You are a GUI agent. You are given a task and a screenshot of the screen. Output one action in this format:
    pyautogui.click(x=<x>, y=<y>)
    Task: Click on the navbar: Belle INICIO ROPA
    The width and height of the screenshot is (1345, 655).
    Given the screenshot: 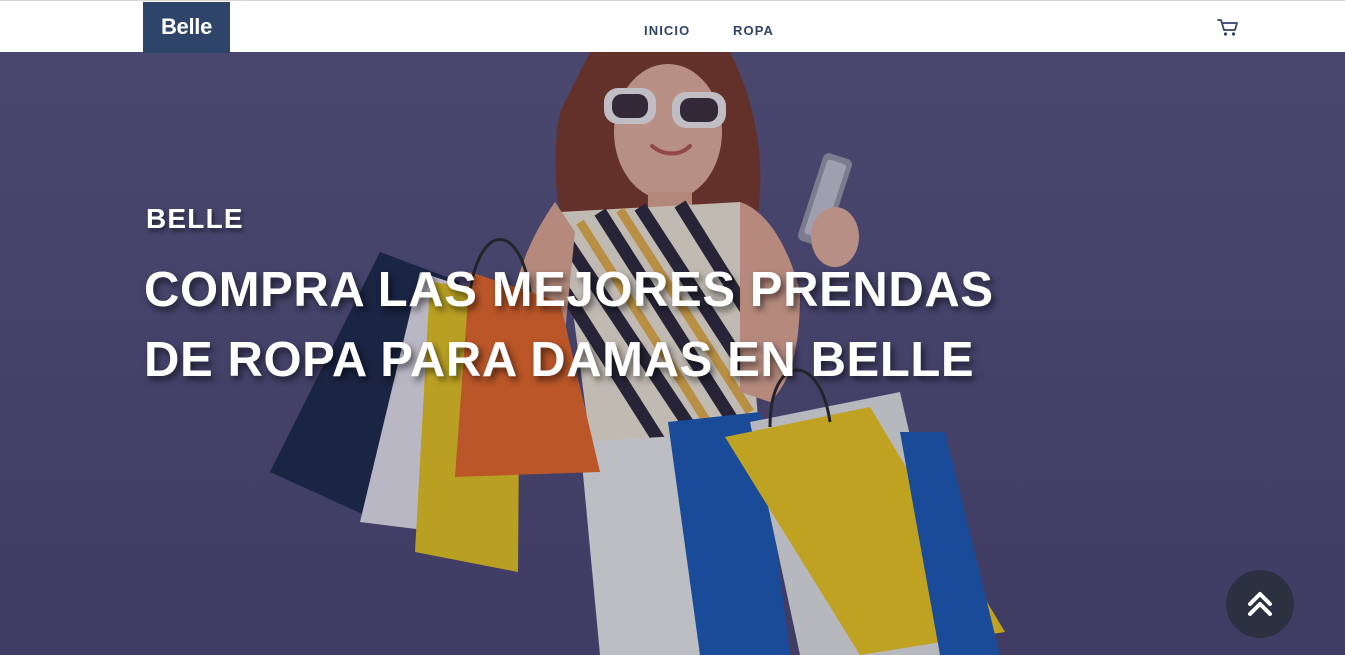 What is the action you would take?
    pyautogui.click(x=672, y=26)
    